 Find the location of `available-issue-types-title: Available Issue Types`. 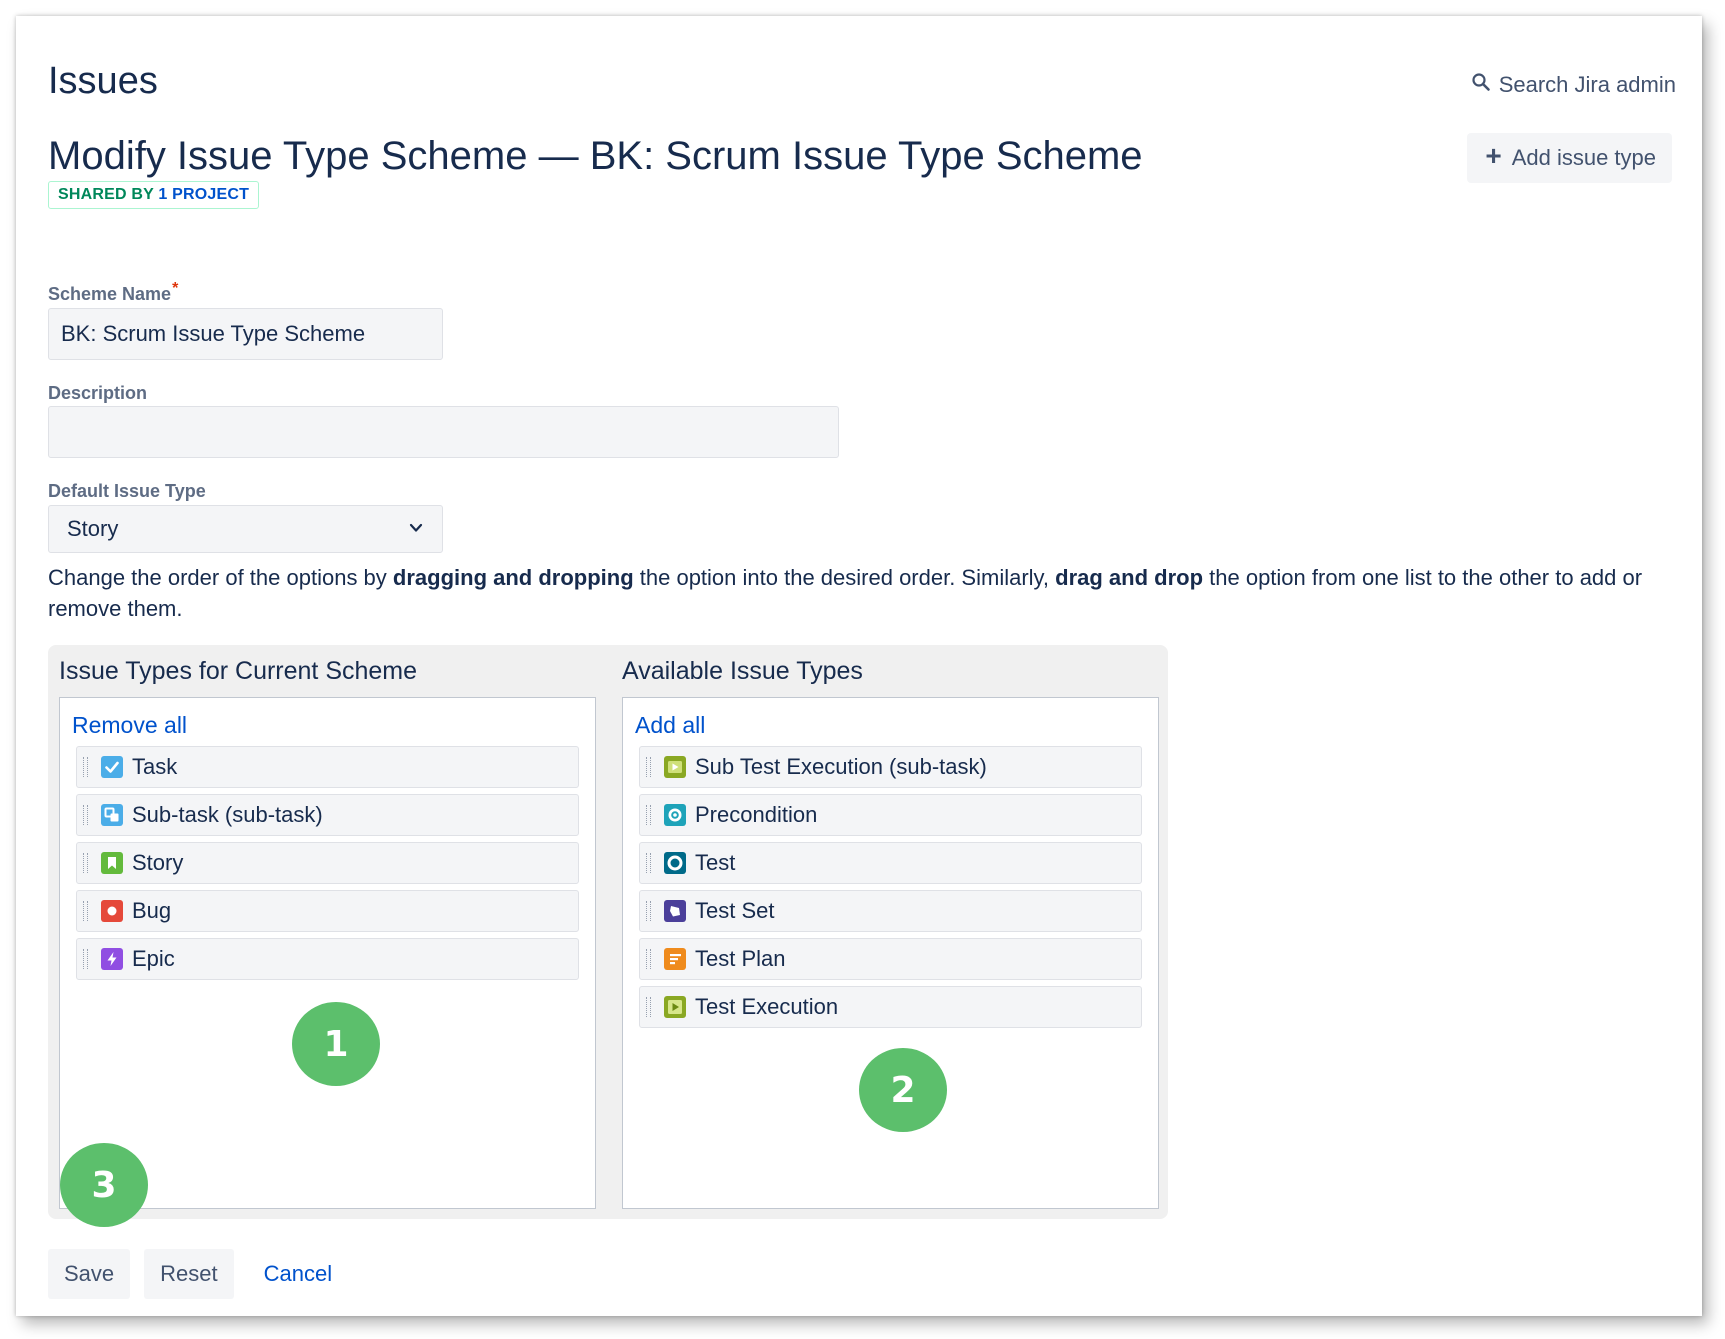

available-issue-types-title: Available Issue Types is located at coordinates (742, 671).